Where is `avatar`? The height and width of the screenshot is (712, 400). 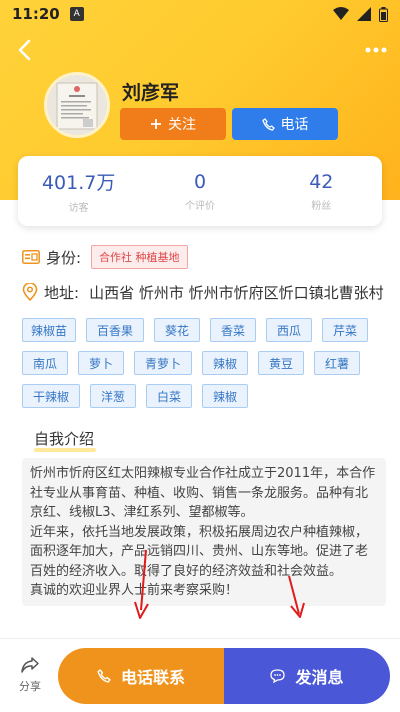 avatar is located at coordinates (77, 105).